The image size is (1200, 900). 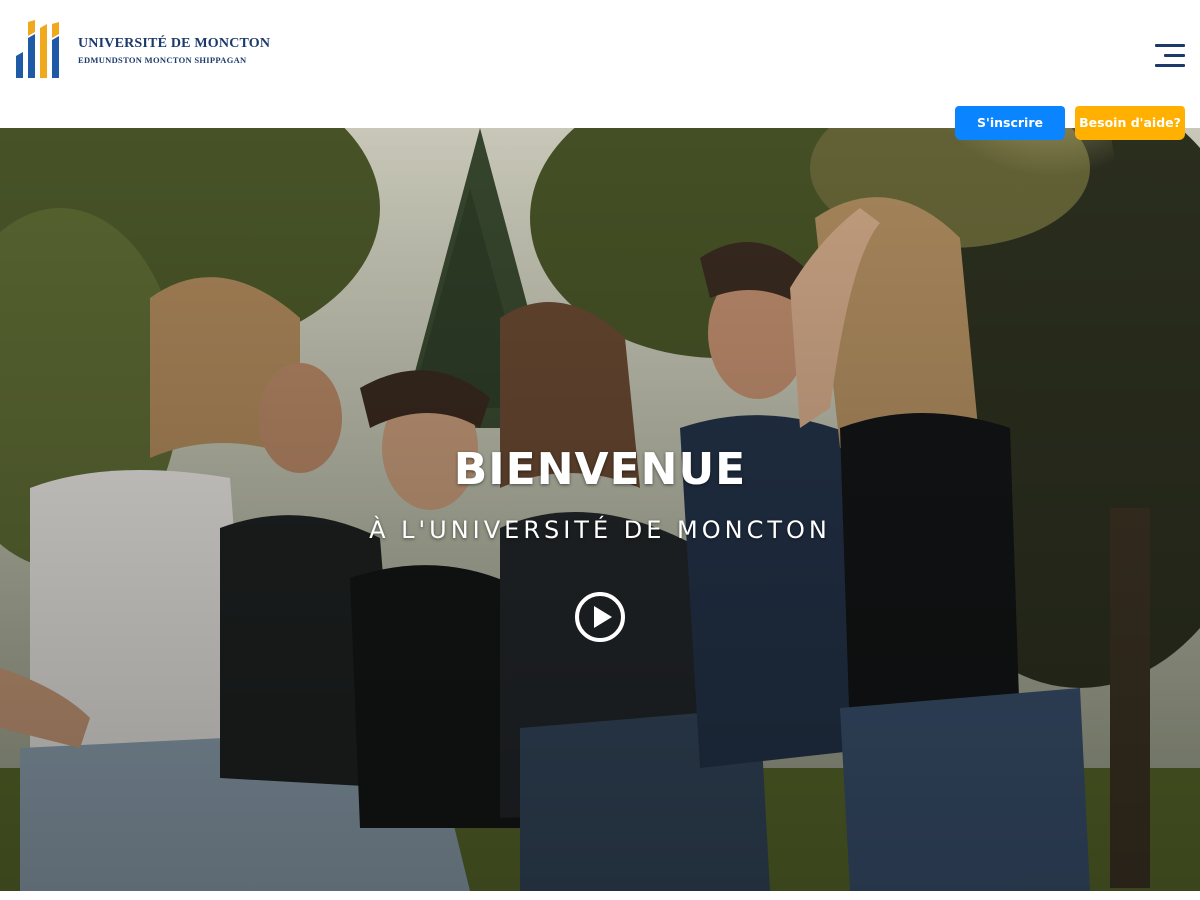 I want to click on university-logo-icon, so click(x=37, y=49).